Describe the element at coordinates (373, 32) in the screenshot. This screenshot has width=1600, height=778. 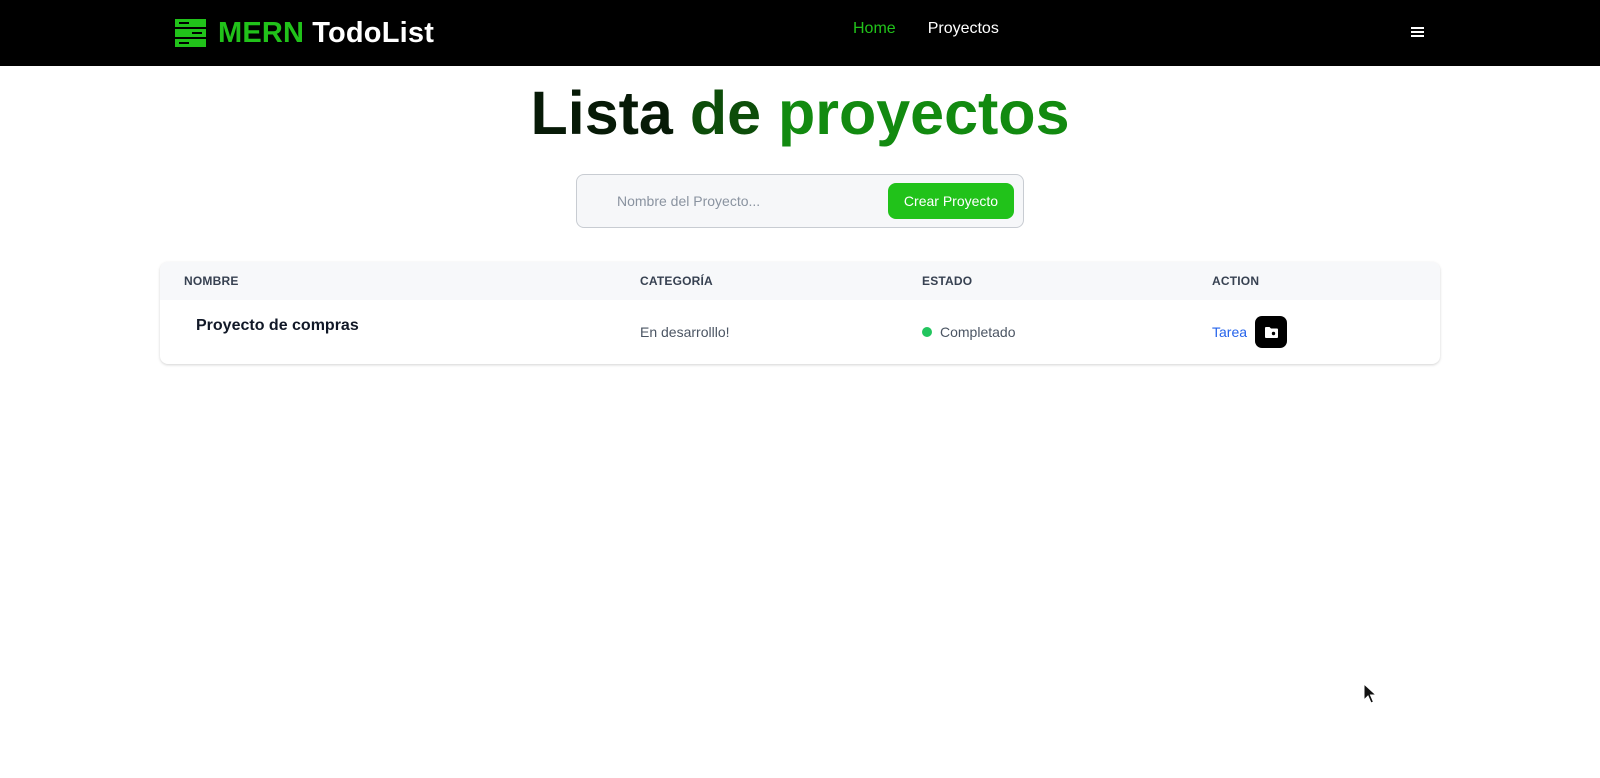
I see `brand-todo-text: TodoList` at that location.